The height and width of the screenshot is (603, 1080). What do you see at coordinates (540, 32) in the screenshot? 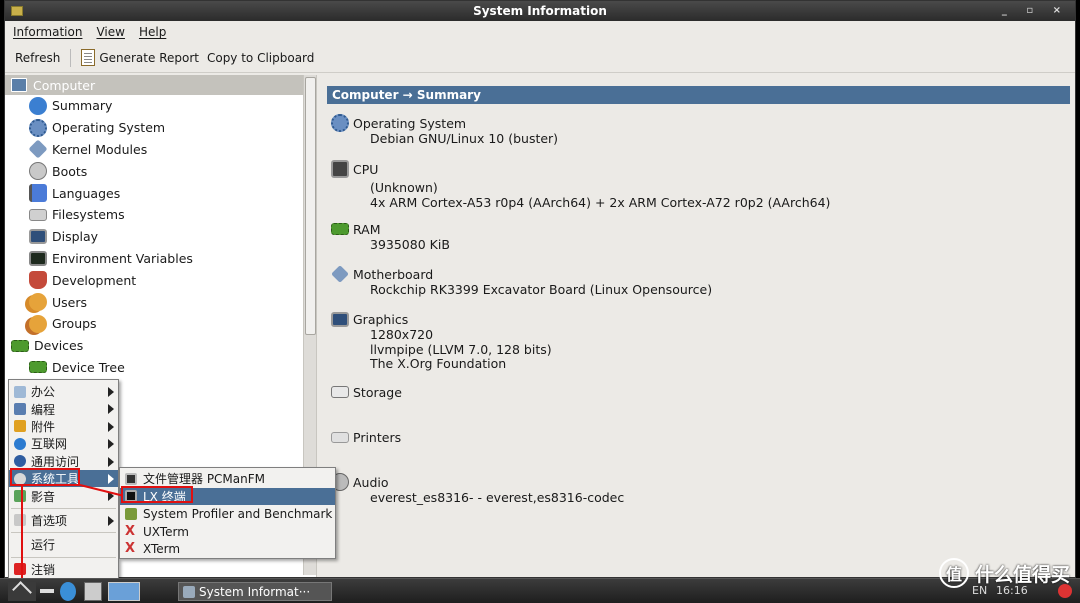
I see `menu-bar: Information View Help` at bounding box center [540, 32].